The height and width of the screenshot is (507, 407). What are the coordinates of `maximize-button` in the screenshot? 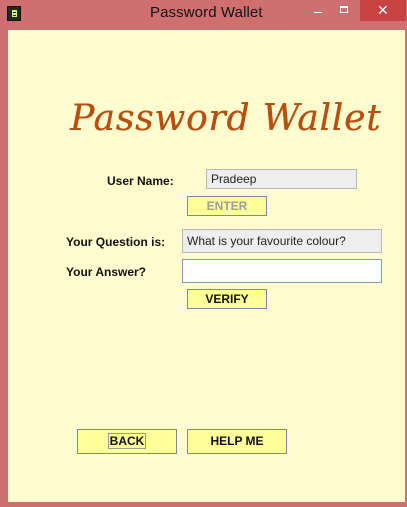 It's located at (345, 10).